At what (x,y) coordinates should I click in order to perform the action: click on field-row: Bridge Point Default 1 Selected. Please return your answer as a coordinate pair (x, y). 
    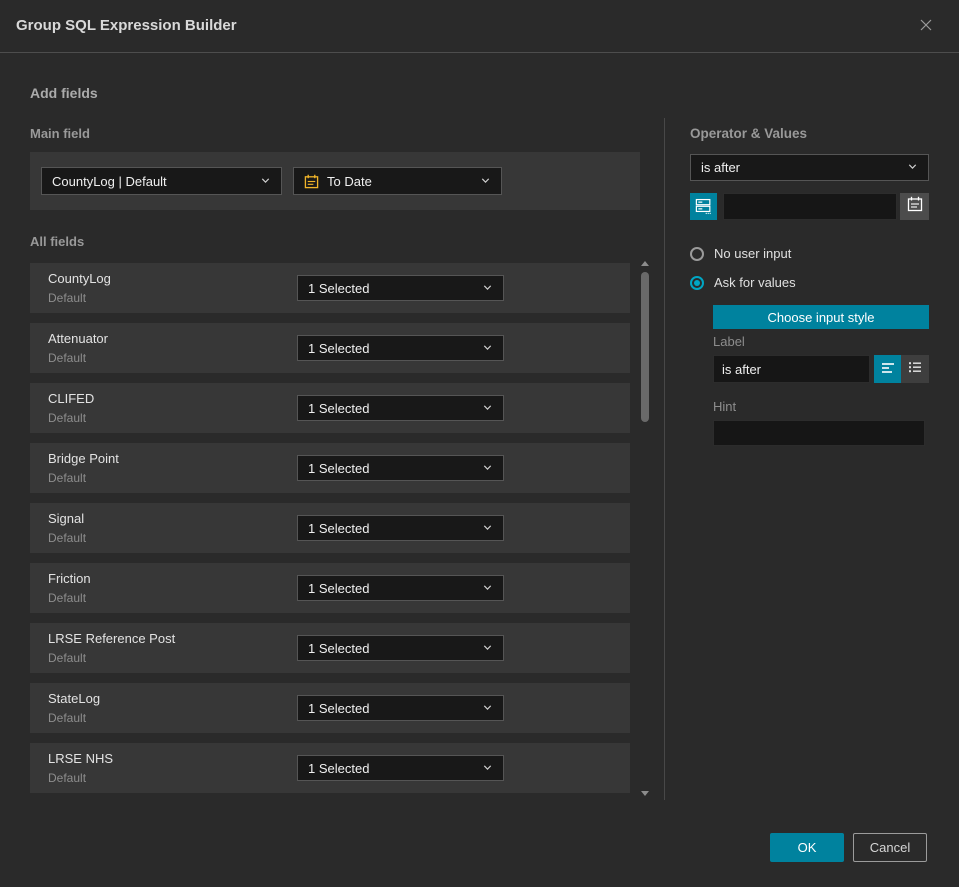
    Looking at the image, I should click on (330, 468).